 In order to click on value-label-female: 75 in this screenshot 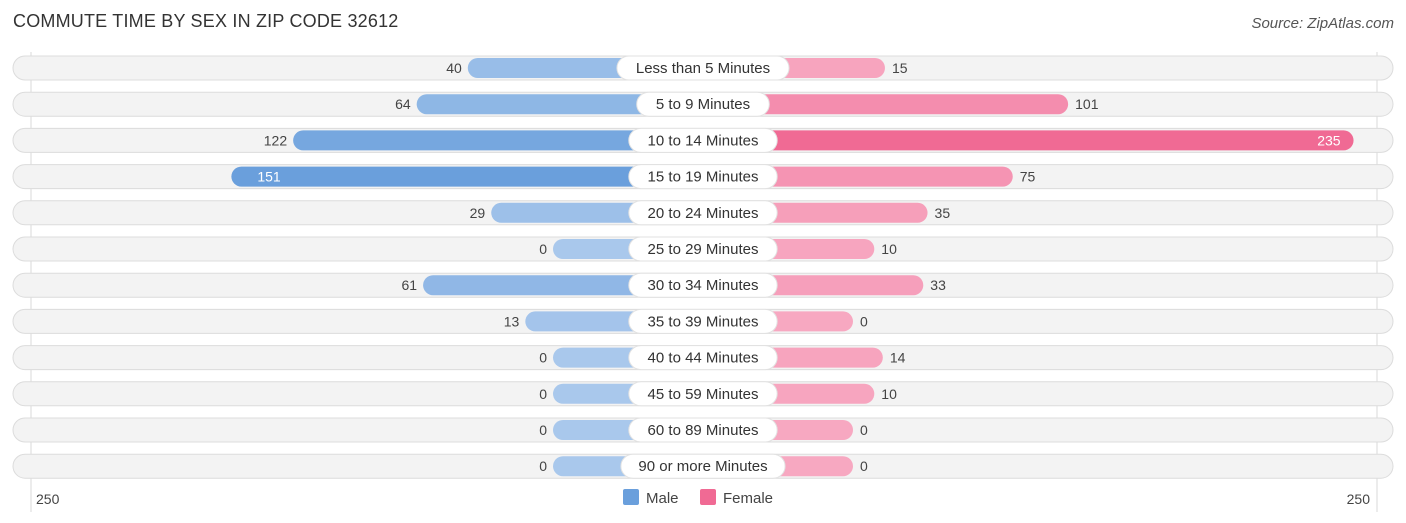, I will do `click(1028, 177)`.